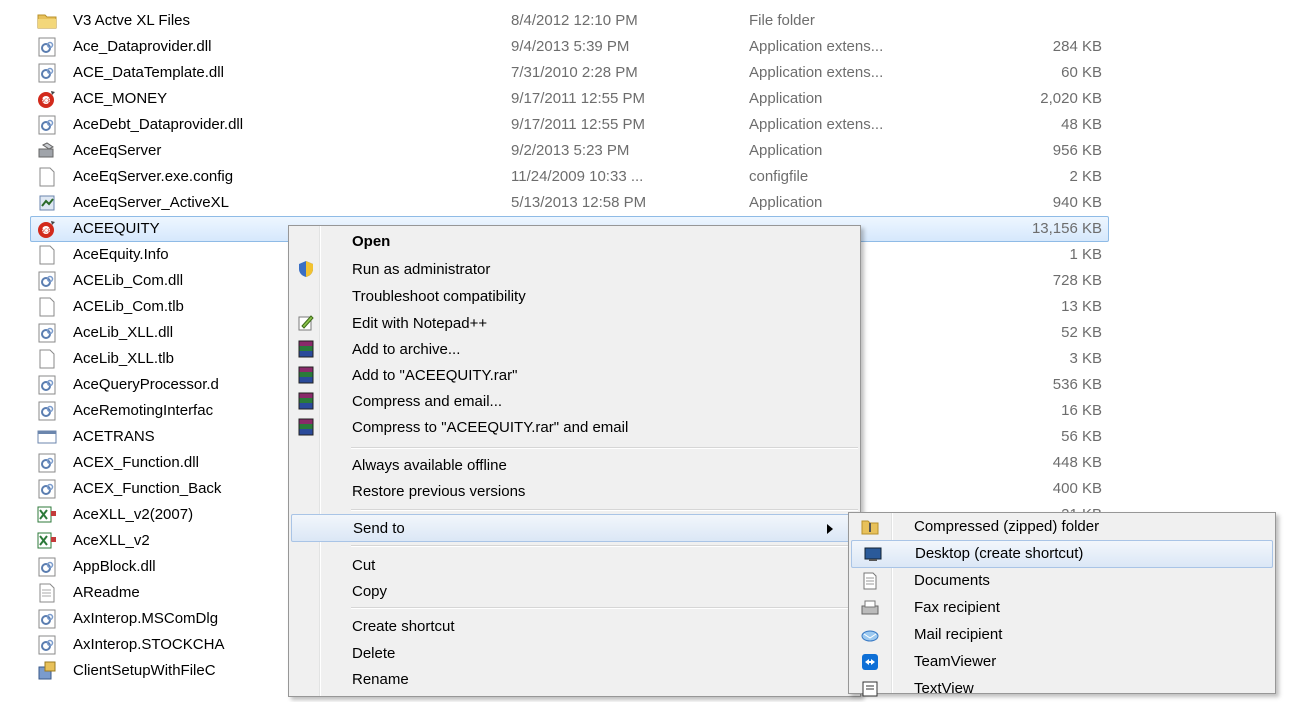 The width and height of the screenshot is (1303, 702). I want to click on menu-item-cut: Cut, so click(574, 565).